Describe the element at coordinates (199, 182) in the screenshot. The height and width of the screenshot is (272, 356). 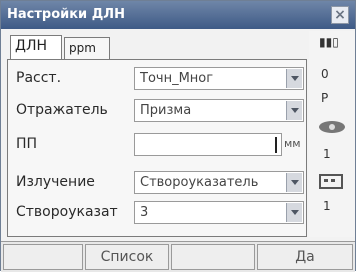
I see `emission-value: Створоуказатель` at that location.